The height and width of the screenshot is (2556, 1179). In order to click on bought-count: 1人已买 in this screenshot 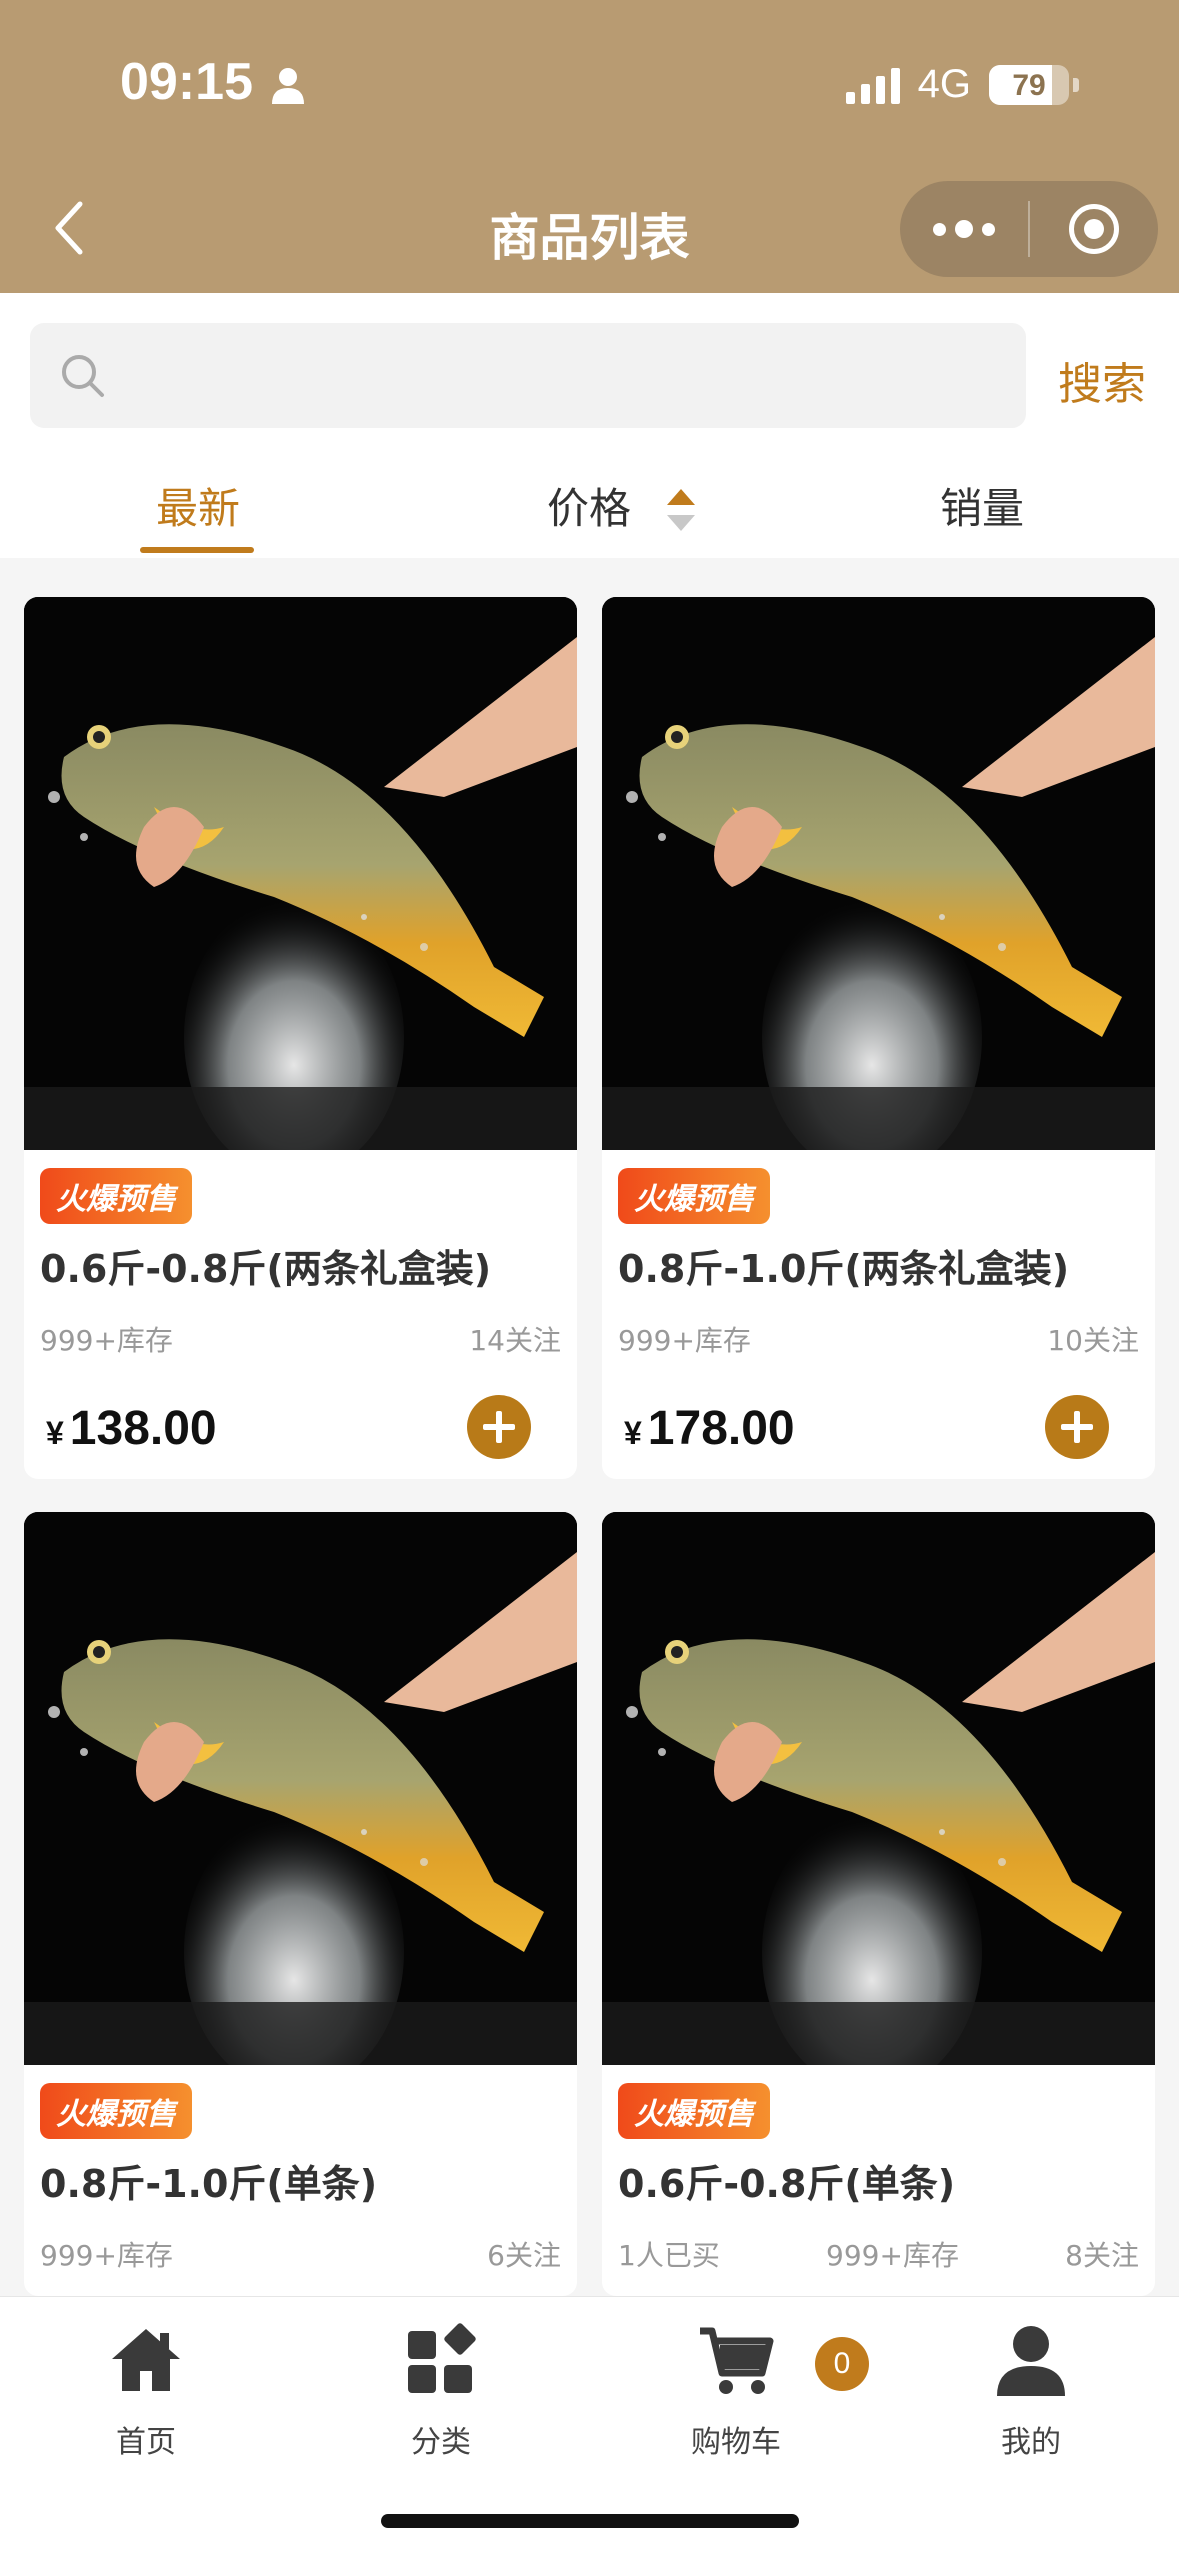, I will do `click(669, 2255)`.